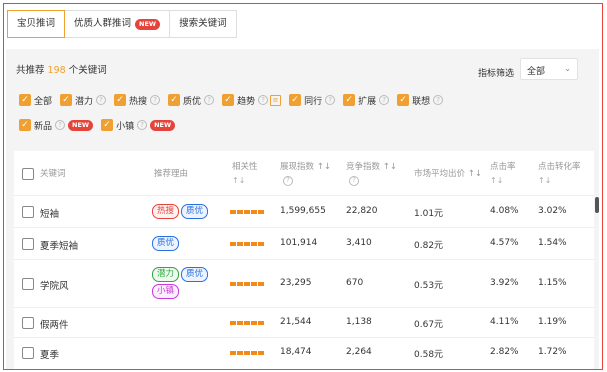 The image size is (607, 372). Describe the element at coordinates (245, 167) in the screenshot. I see `header-relevance-label: 相关性` at that location.